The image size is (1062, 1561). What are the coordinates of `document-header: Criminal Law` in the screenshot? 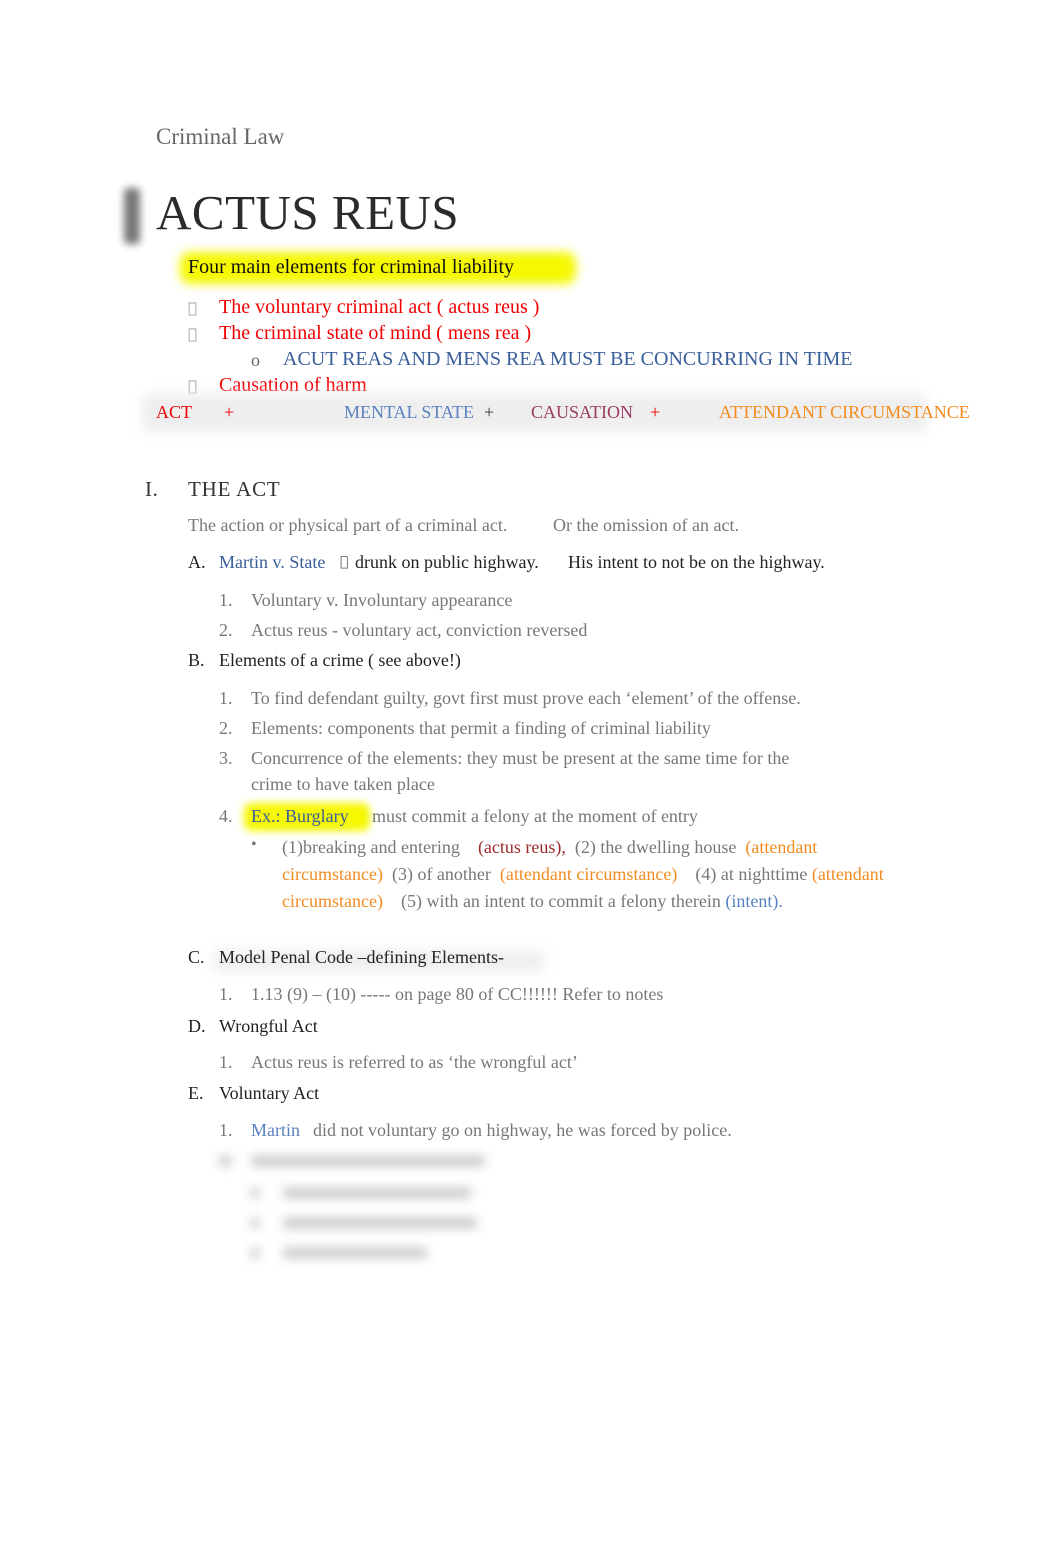 It's located at (220, 136).